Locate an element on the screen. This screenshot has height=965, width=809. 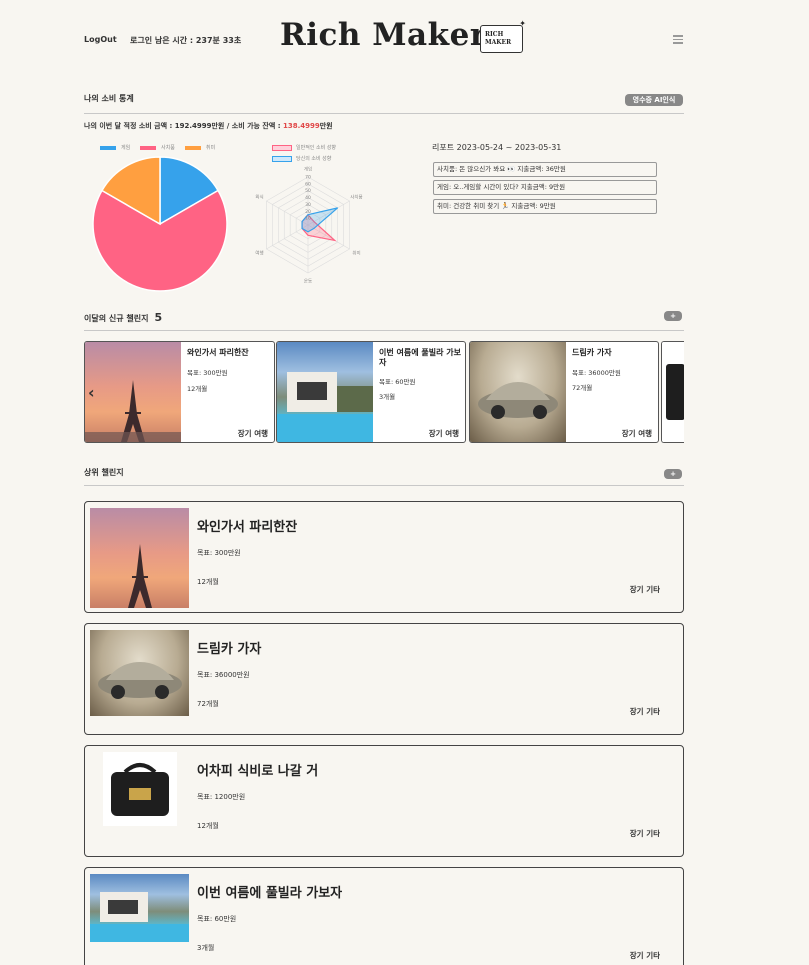
add-challenge-button: + is located at coordinates (673, 316).